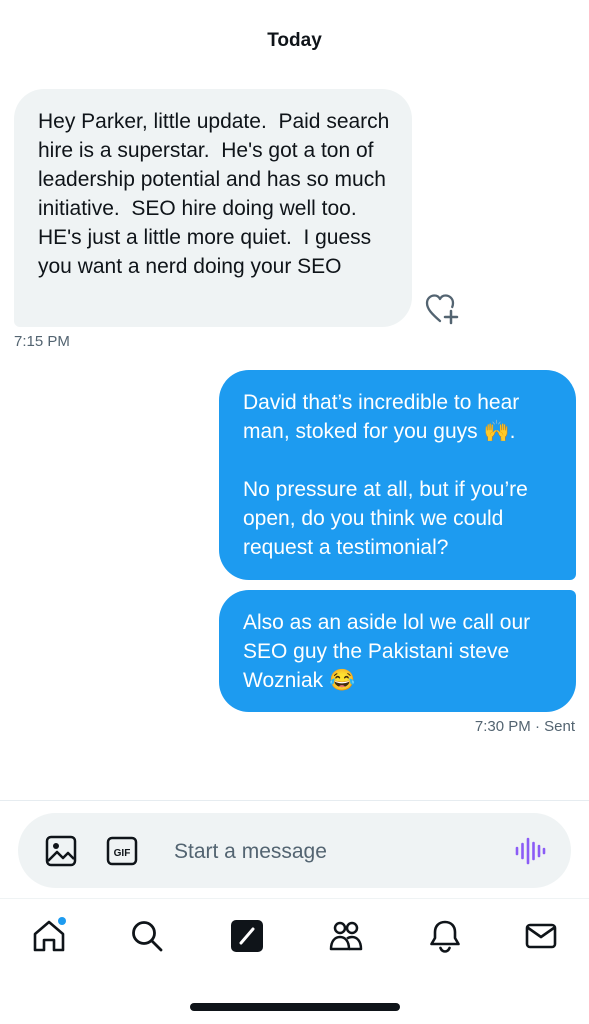  What do you see at coordinates (442, 309) in the screenshot?
I see `add-reaction-heart-icon` at bounding box center [442, 309].